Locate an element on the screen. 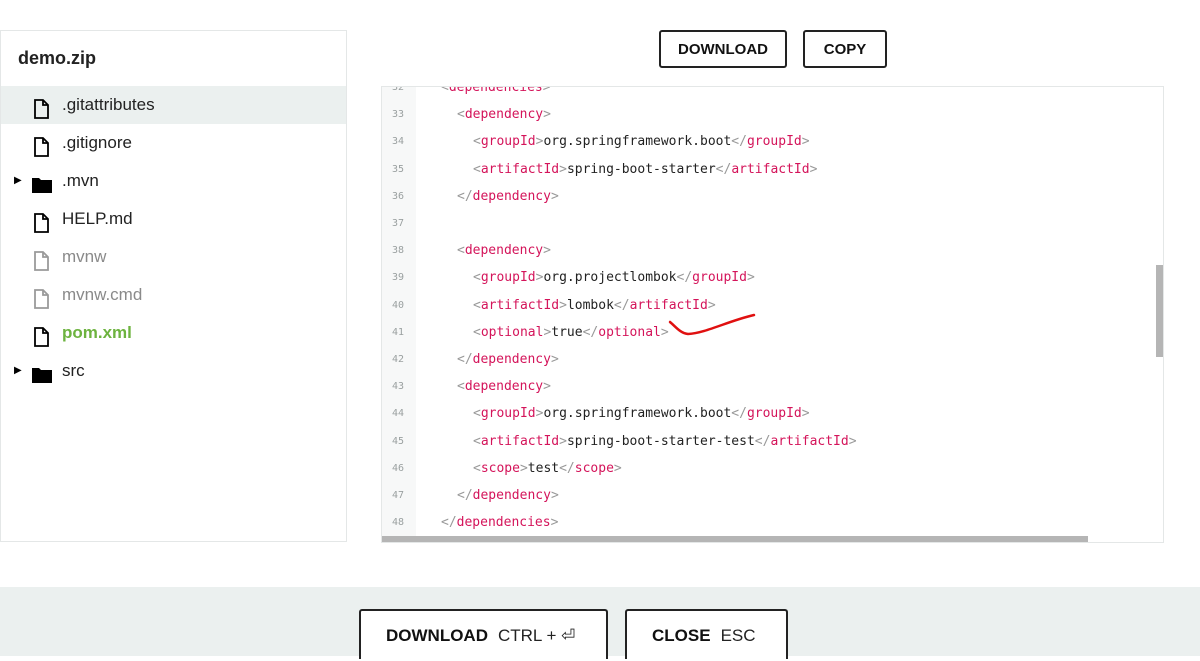  code-text: <scope>test</scope> is located at coordinates (547, 468).